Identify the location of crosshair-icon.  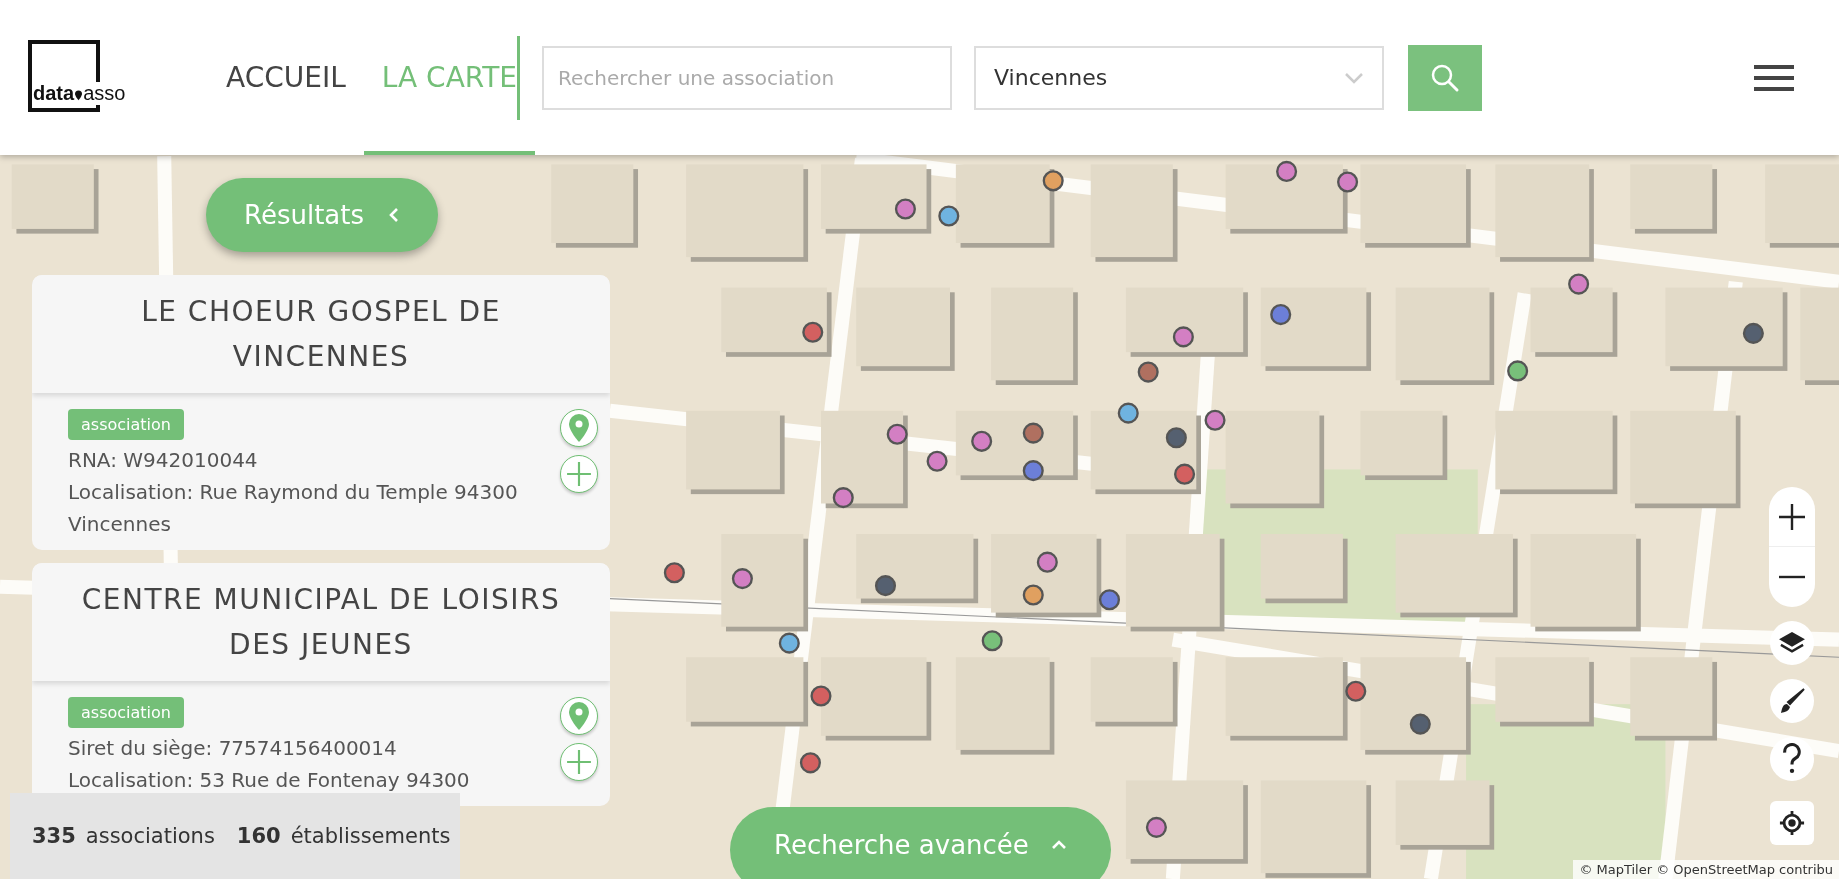
(1792, 823).